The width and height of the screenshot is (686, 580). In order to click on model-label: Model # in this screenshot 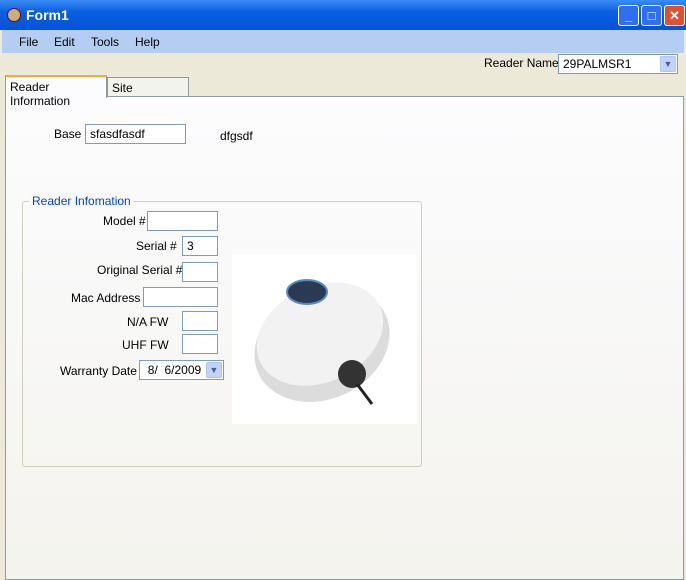, I will do `click(124, 221)`.